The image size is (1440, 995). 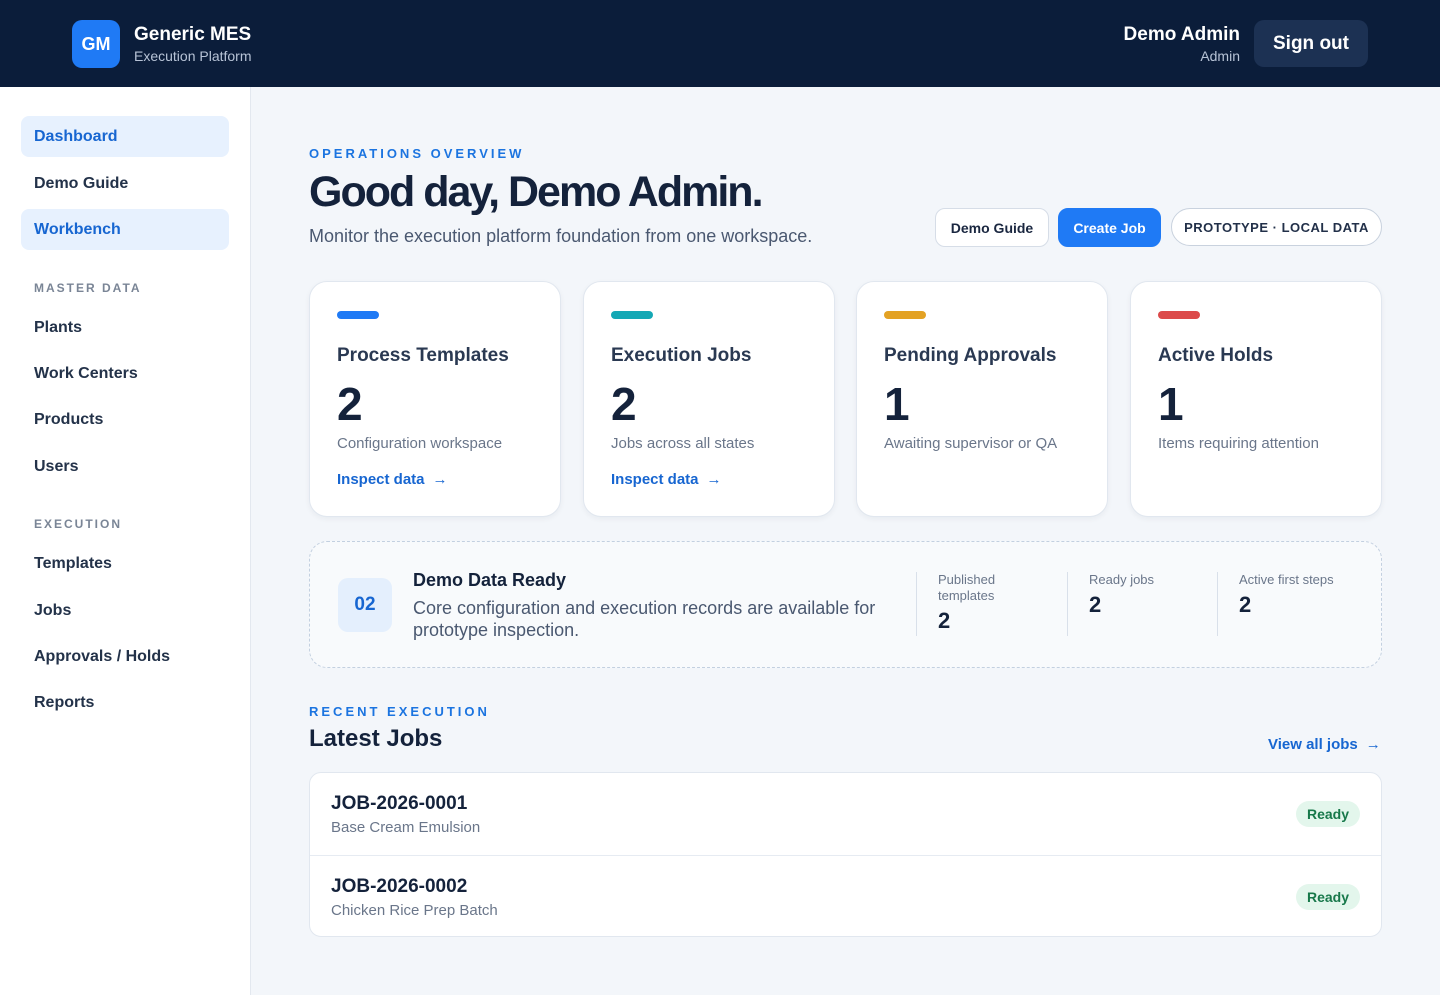 What do you see at coordinates (96, 44) in the screenshot?
I see `app-logo: GM` at bounding box center [96, 44].